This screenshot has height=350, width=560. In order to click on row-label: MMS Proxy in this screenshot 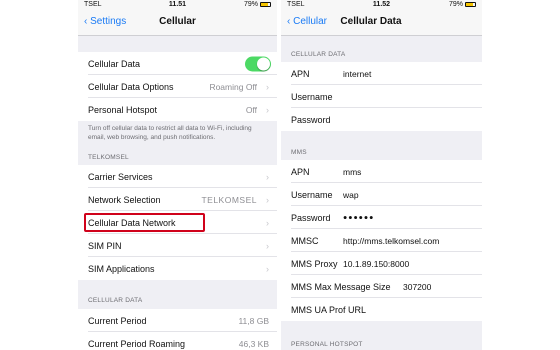, I will do `click(314, 263)`.